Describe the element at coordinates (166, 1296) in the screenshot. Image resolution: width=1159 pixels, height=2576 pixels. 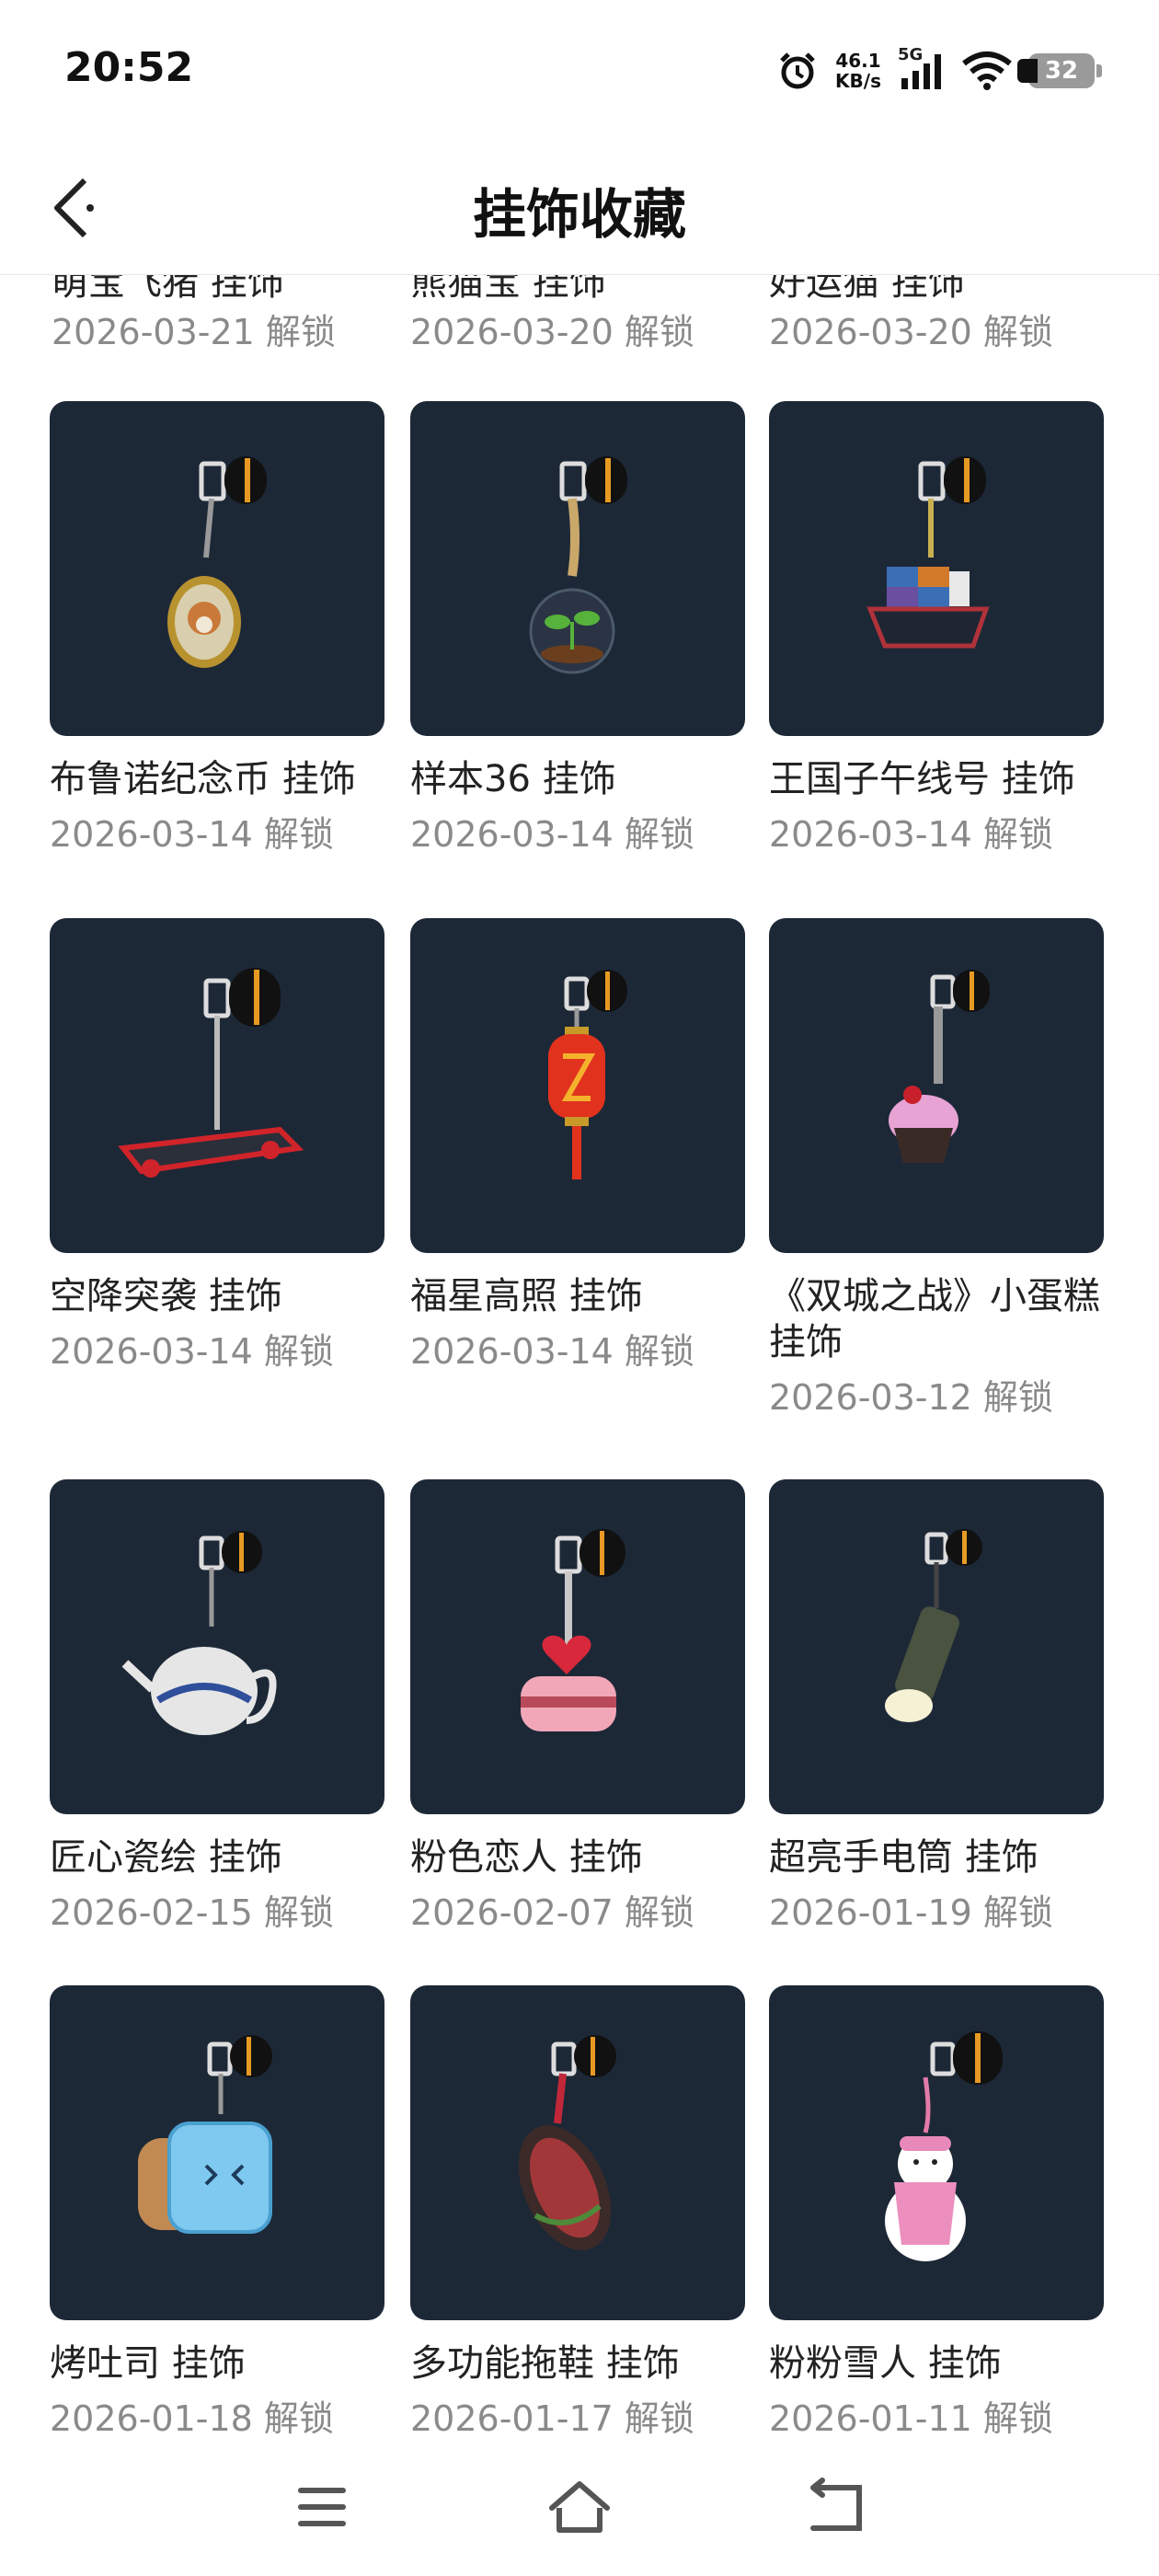
I see `charm-name: 空降突袭 挂饰` at that location.